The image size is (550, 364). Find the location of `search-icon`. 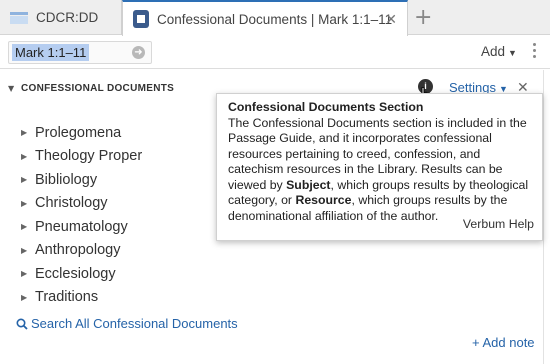

search-icon is located at coordinates (22, 323).